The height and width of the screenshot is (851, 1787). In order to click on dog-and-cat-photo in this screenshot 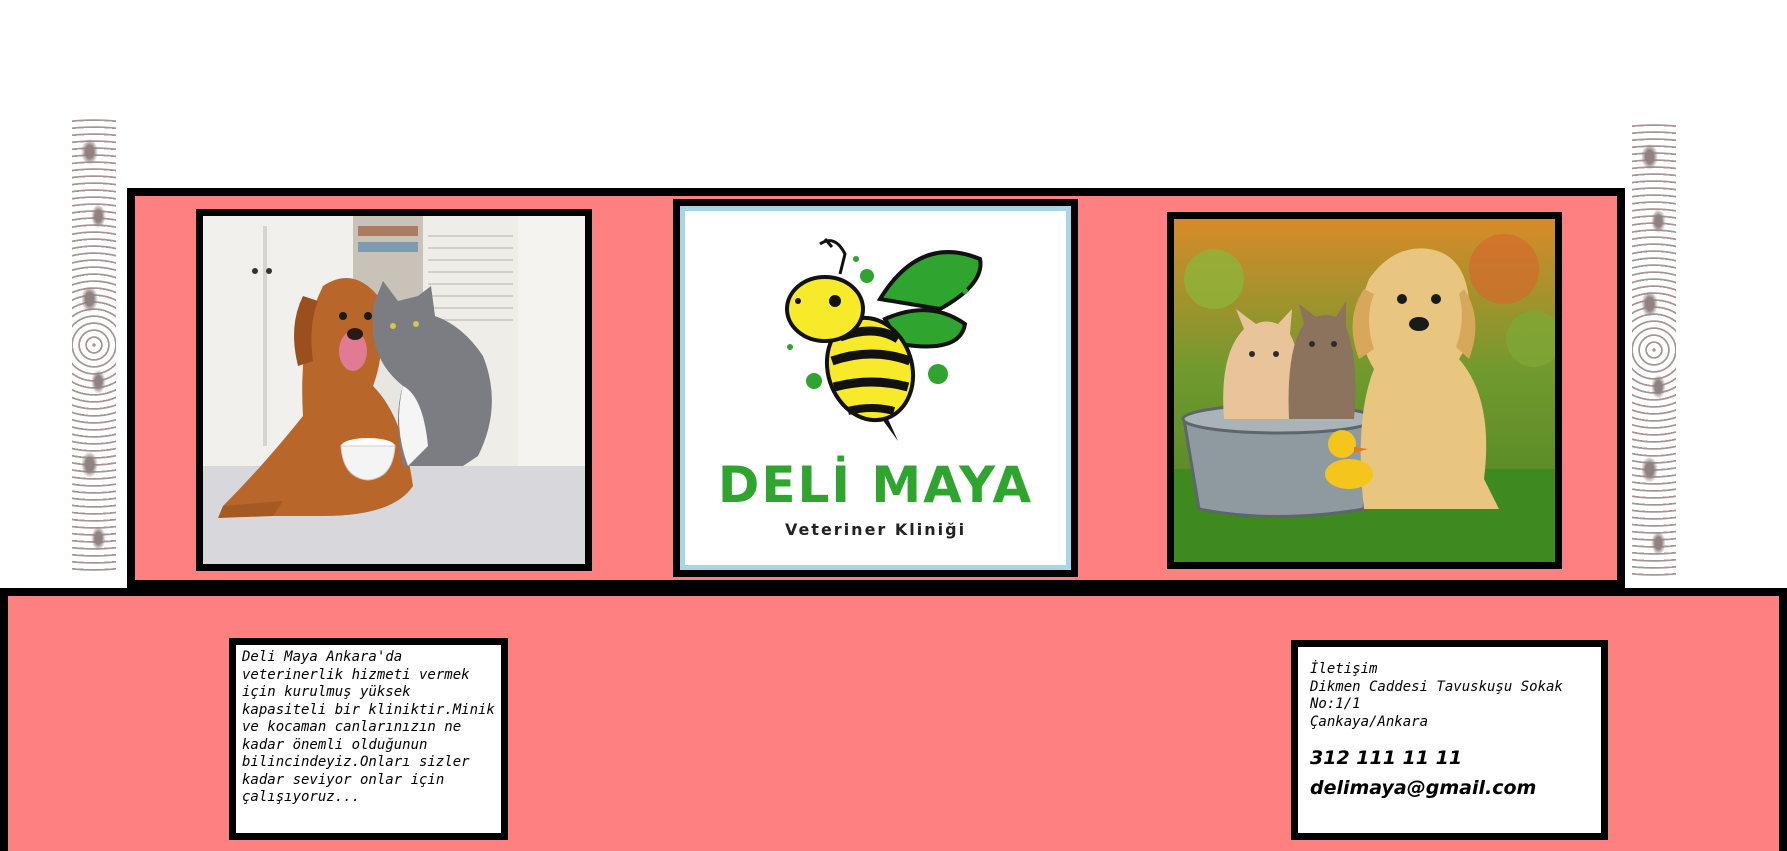, I will do `click(394, 390)`.